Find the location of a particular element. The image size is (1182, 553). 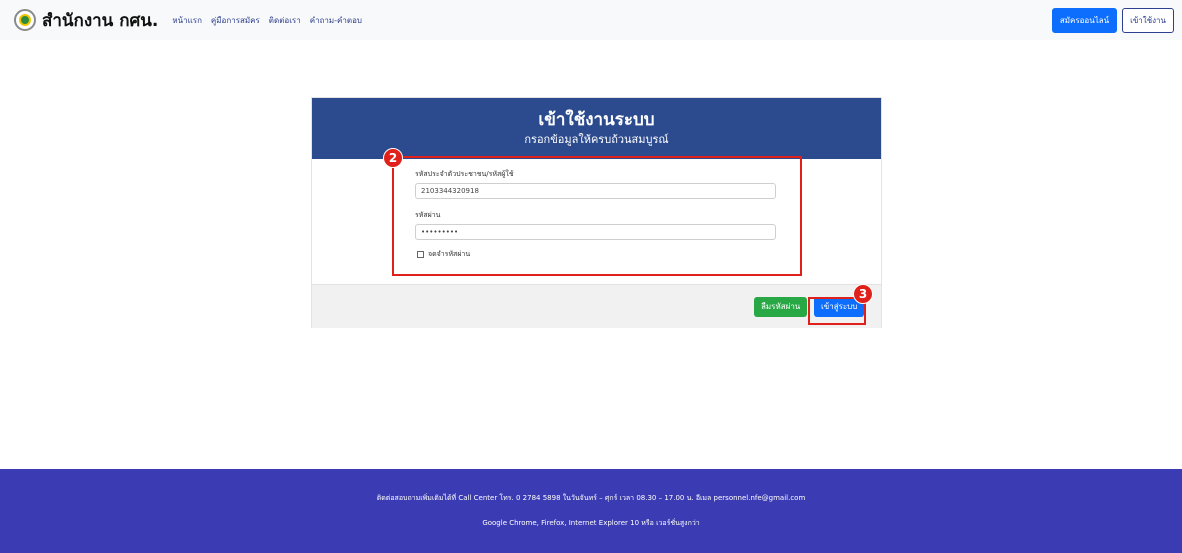

nav-actions: สมัครออนไลน์ เข้าใช้งาน is located at coordinates (1112, 20).